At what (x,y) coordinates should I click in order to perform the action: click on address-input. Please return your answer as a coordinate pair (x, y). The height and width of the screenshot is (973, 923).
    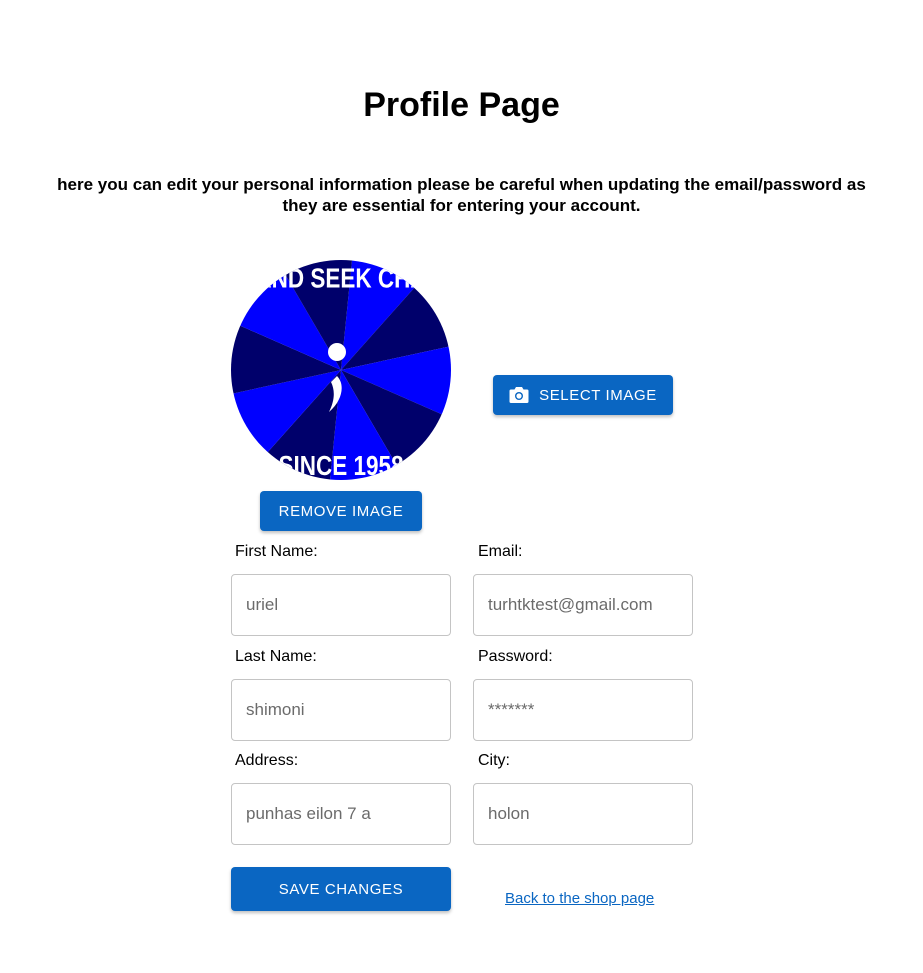
    Looking at the image, I should click on (341, 814).